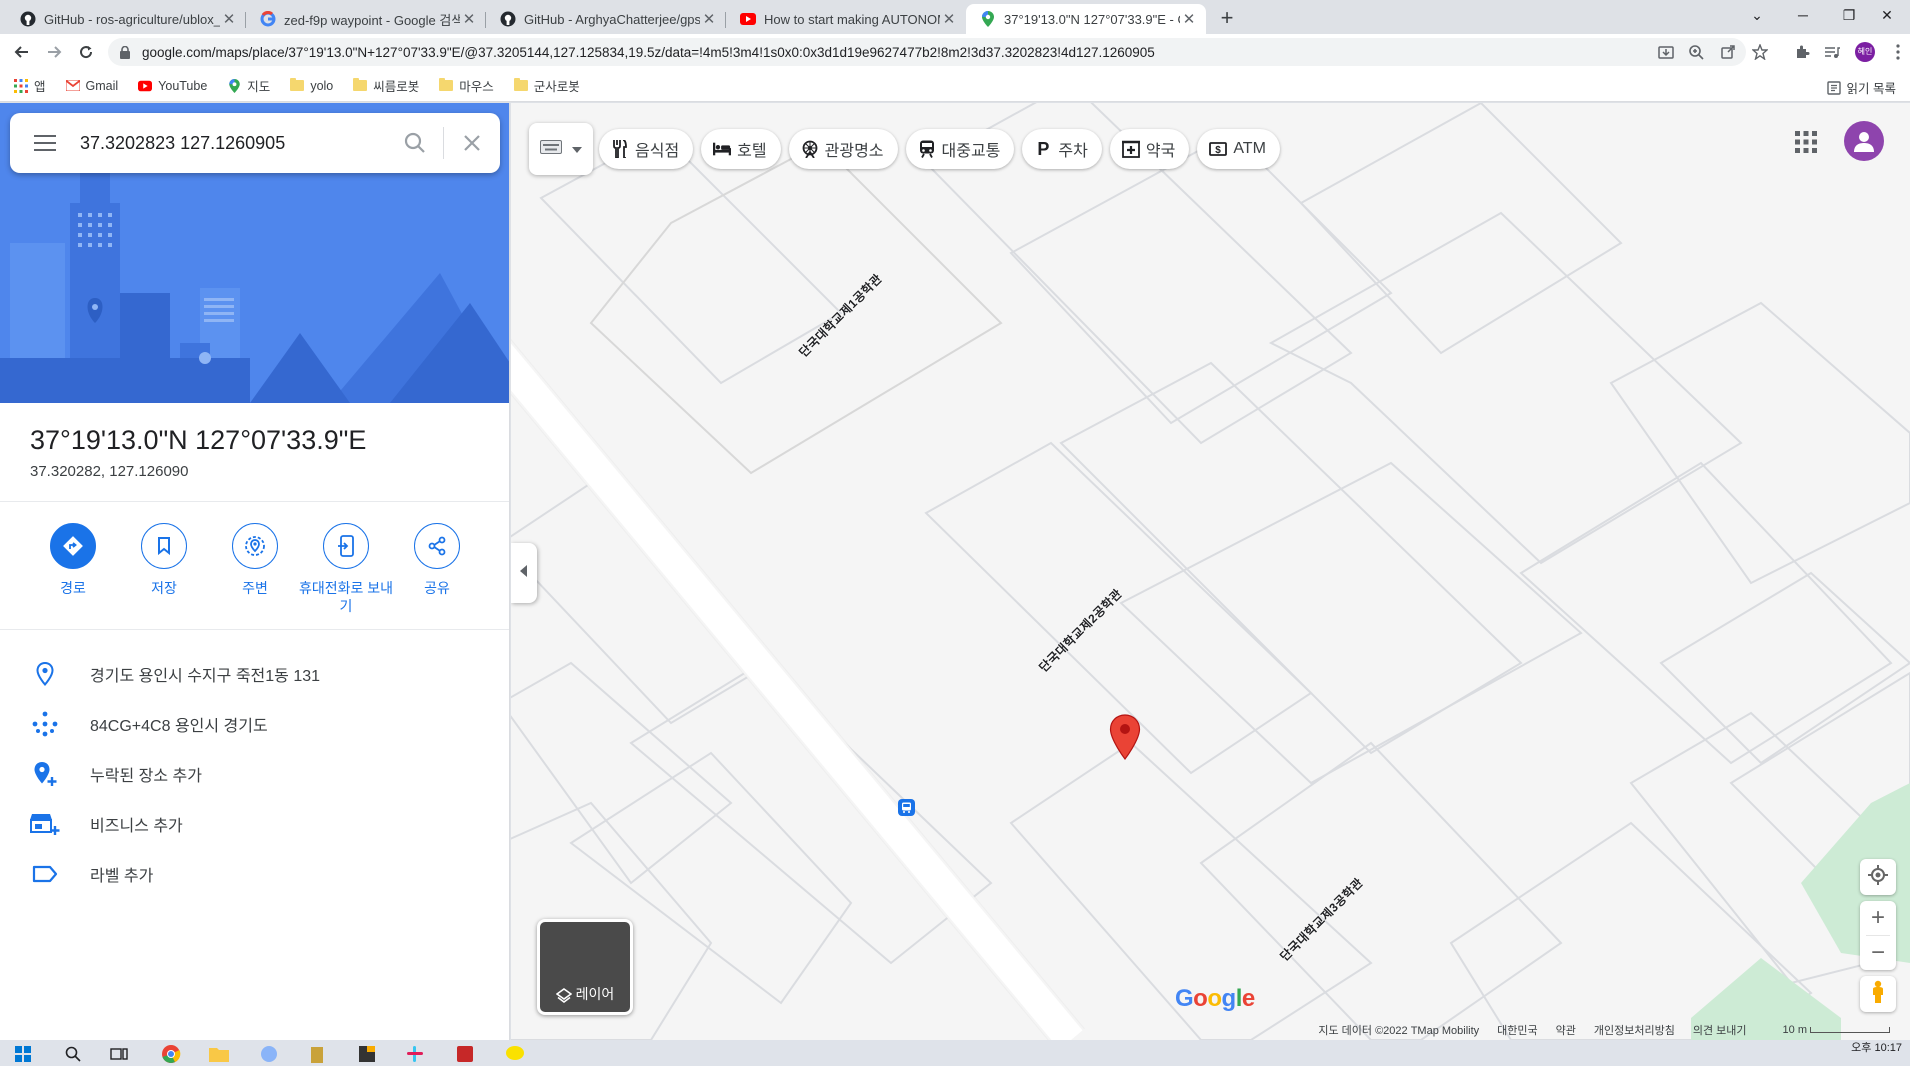  Describe the element at coordinates (906, 807) in the screenshot. I see `bus-stop-icon` at that location.